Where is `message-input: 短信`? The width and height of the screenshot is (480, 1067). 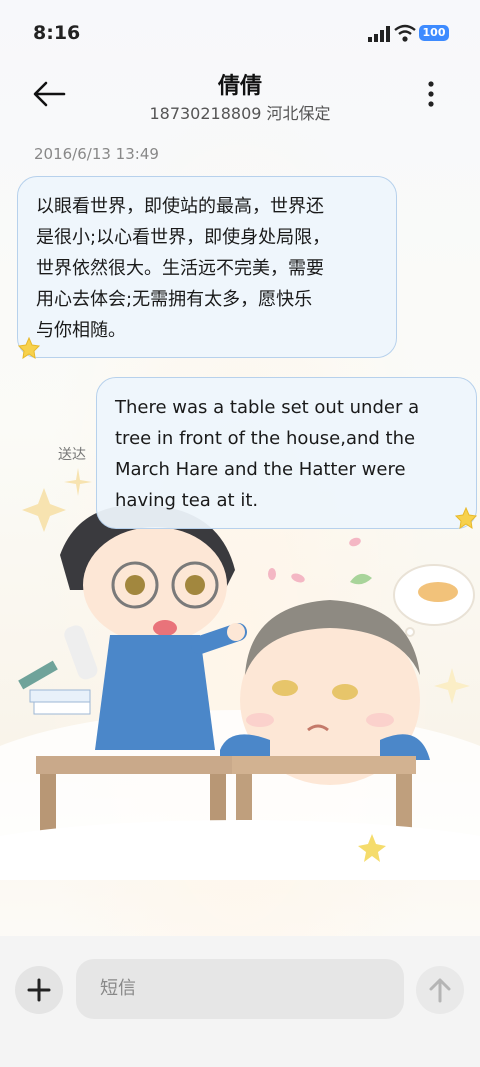 message-input: 短信 is located at coordinates (240, 989).